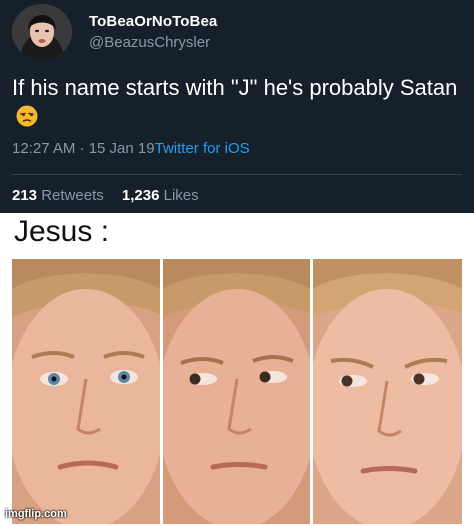  I want to click on like-count: 1,236, so click(141, 195).